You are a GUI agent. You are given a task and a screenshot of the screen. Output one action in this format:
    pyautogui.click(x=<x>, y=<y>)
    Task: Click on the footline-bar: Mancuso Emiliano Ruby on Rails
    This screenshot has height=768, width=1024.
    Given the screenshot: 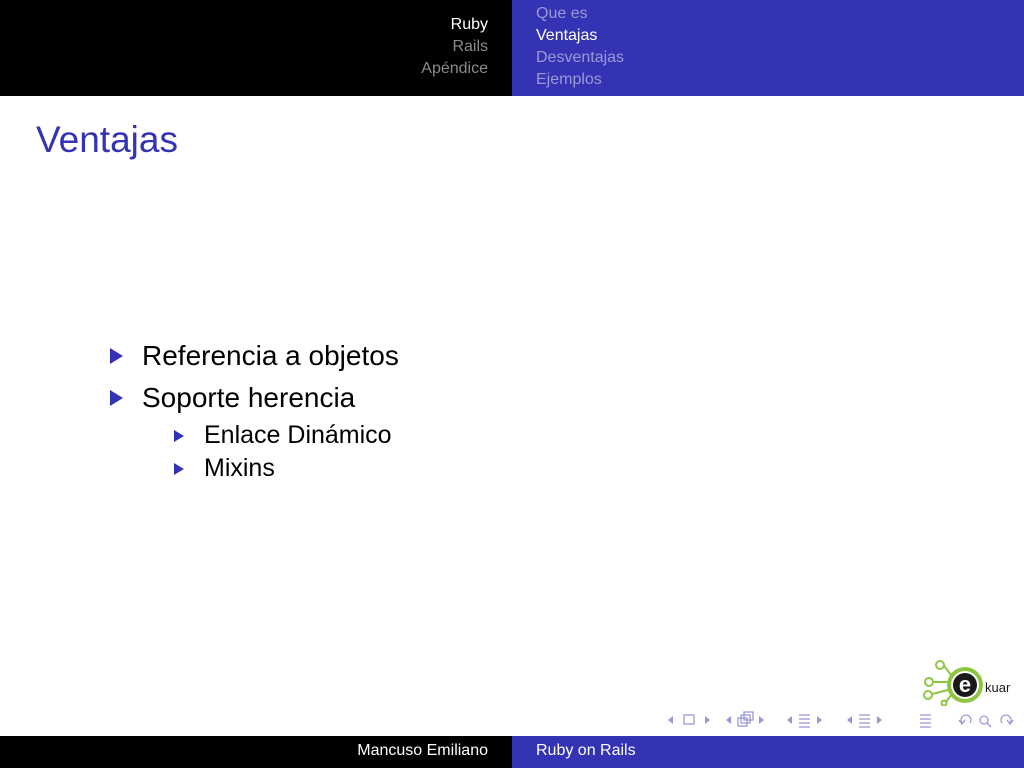 What is the action you would take?
    pyautogui.click(x=512, y=752)
    